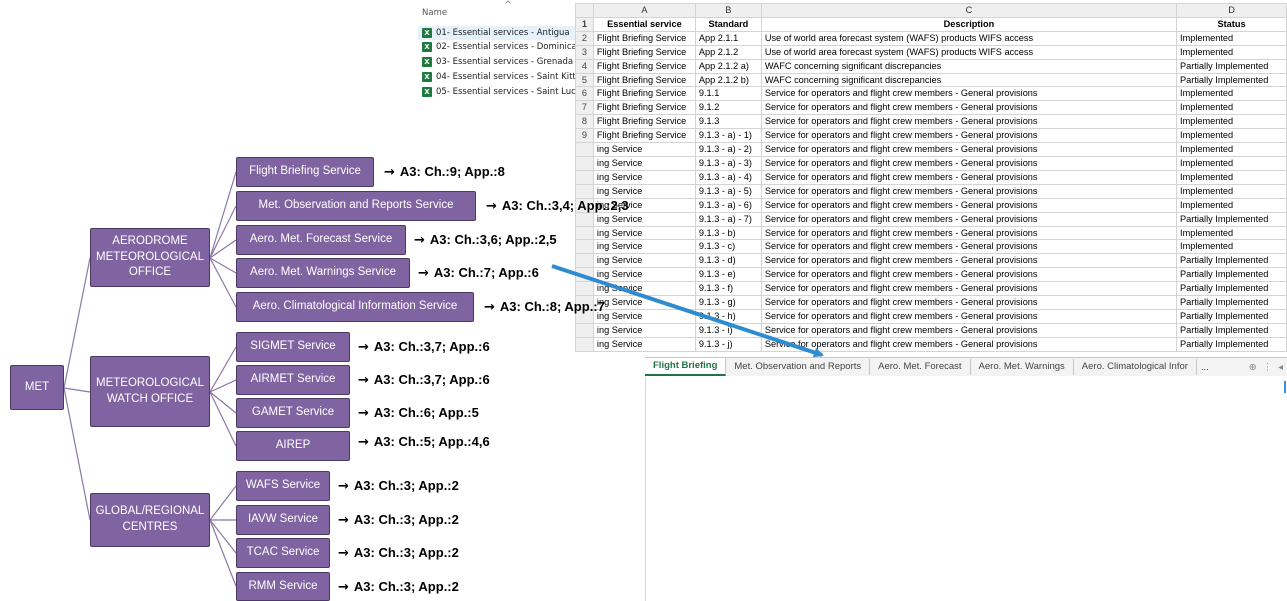 The width and height of the screenshot is (1287, 601). Describe the element at coordinates (728, 94) in the screenshot. I see `table-cell: 9.1.1` at that location.